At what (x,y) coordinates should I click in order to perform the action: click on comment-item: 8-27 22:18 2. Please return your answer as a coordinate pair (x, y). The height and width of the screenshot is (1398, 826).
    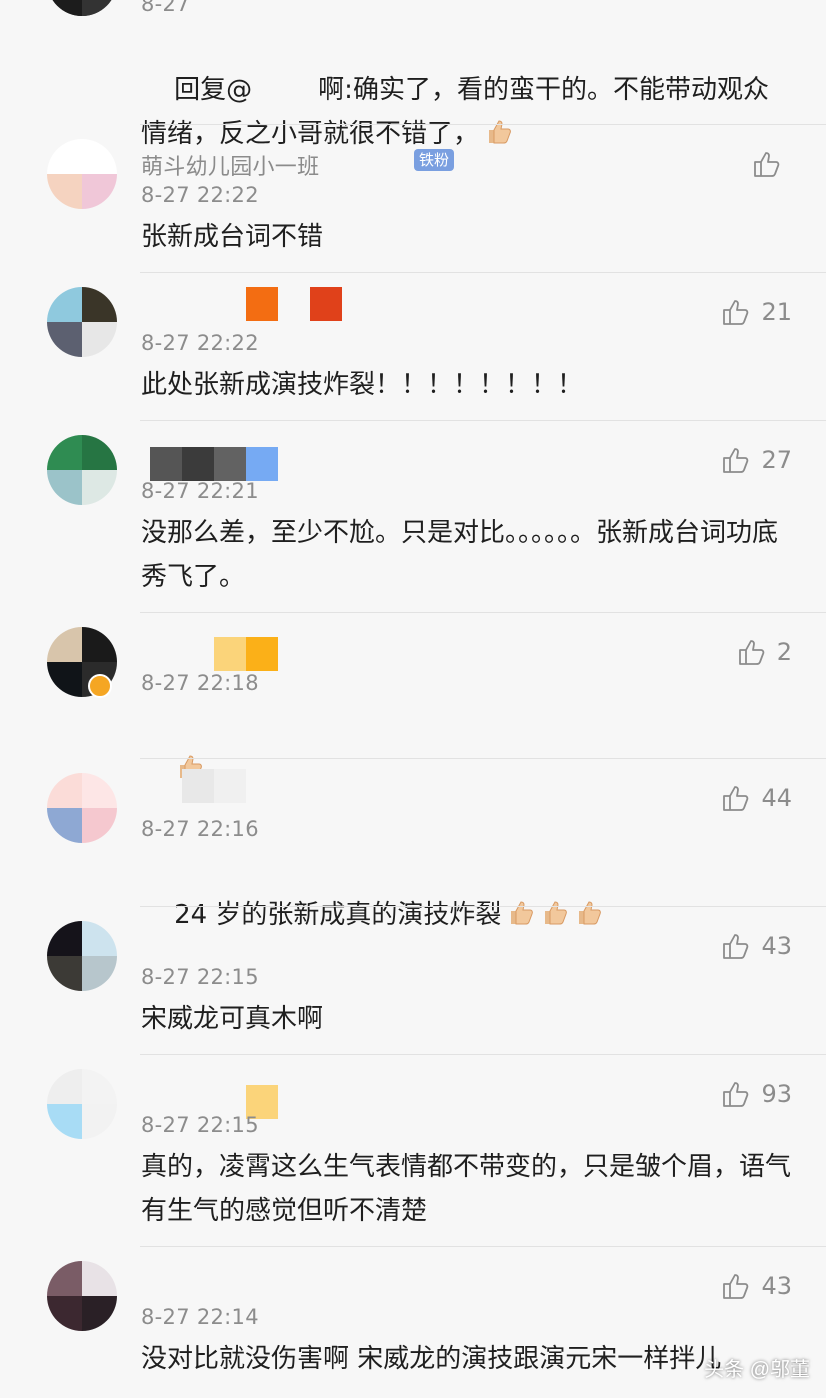
    Looking at the image, I should click on (413, 696).